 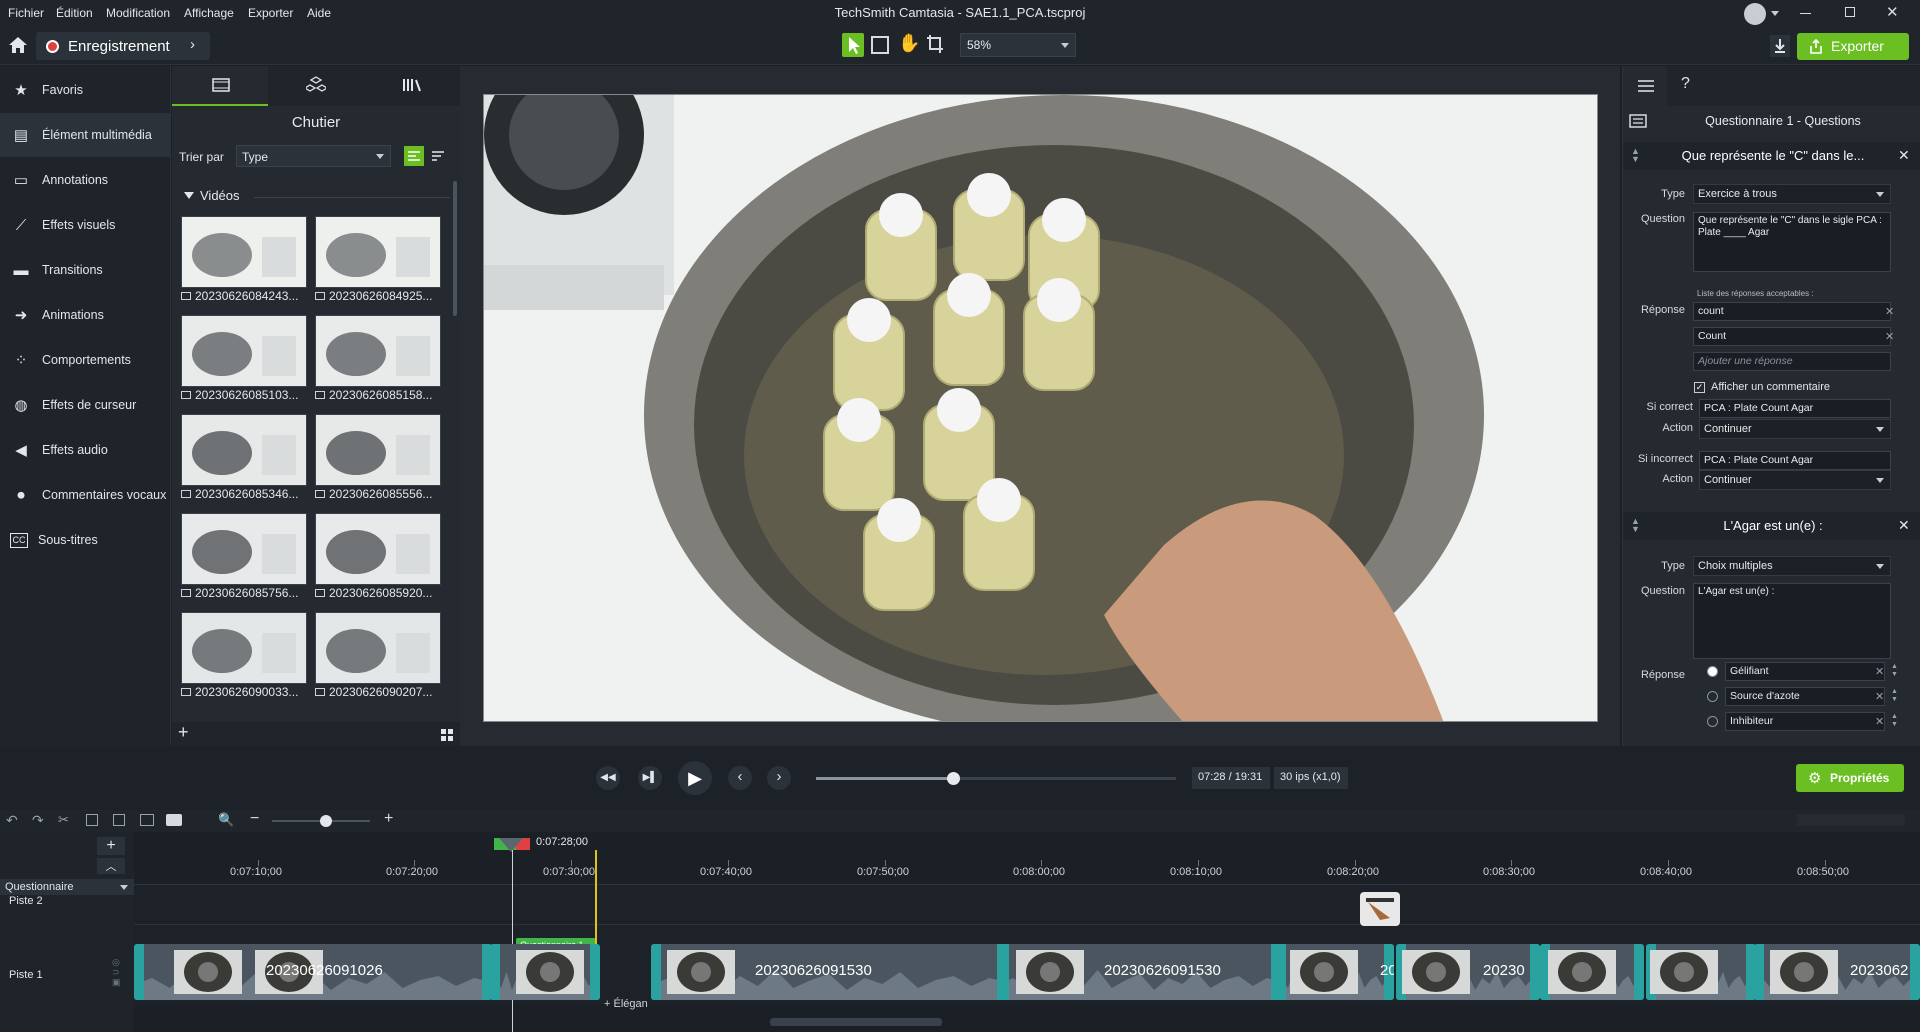 What do you see at coordinates (111, 866) in the screenshot?
I see `collapse-up-icon: ︿` at bounding box center [111, 866].